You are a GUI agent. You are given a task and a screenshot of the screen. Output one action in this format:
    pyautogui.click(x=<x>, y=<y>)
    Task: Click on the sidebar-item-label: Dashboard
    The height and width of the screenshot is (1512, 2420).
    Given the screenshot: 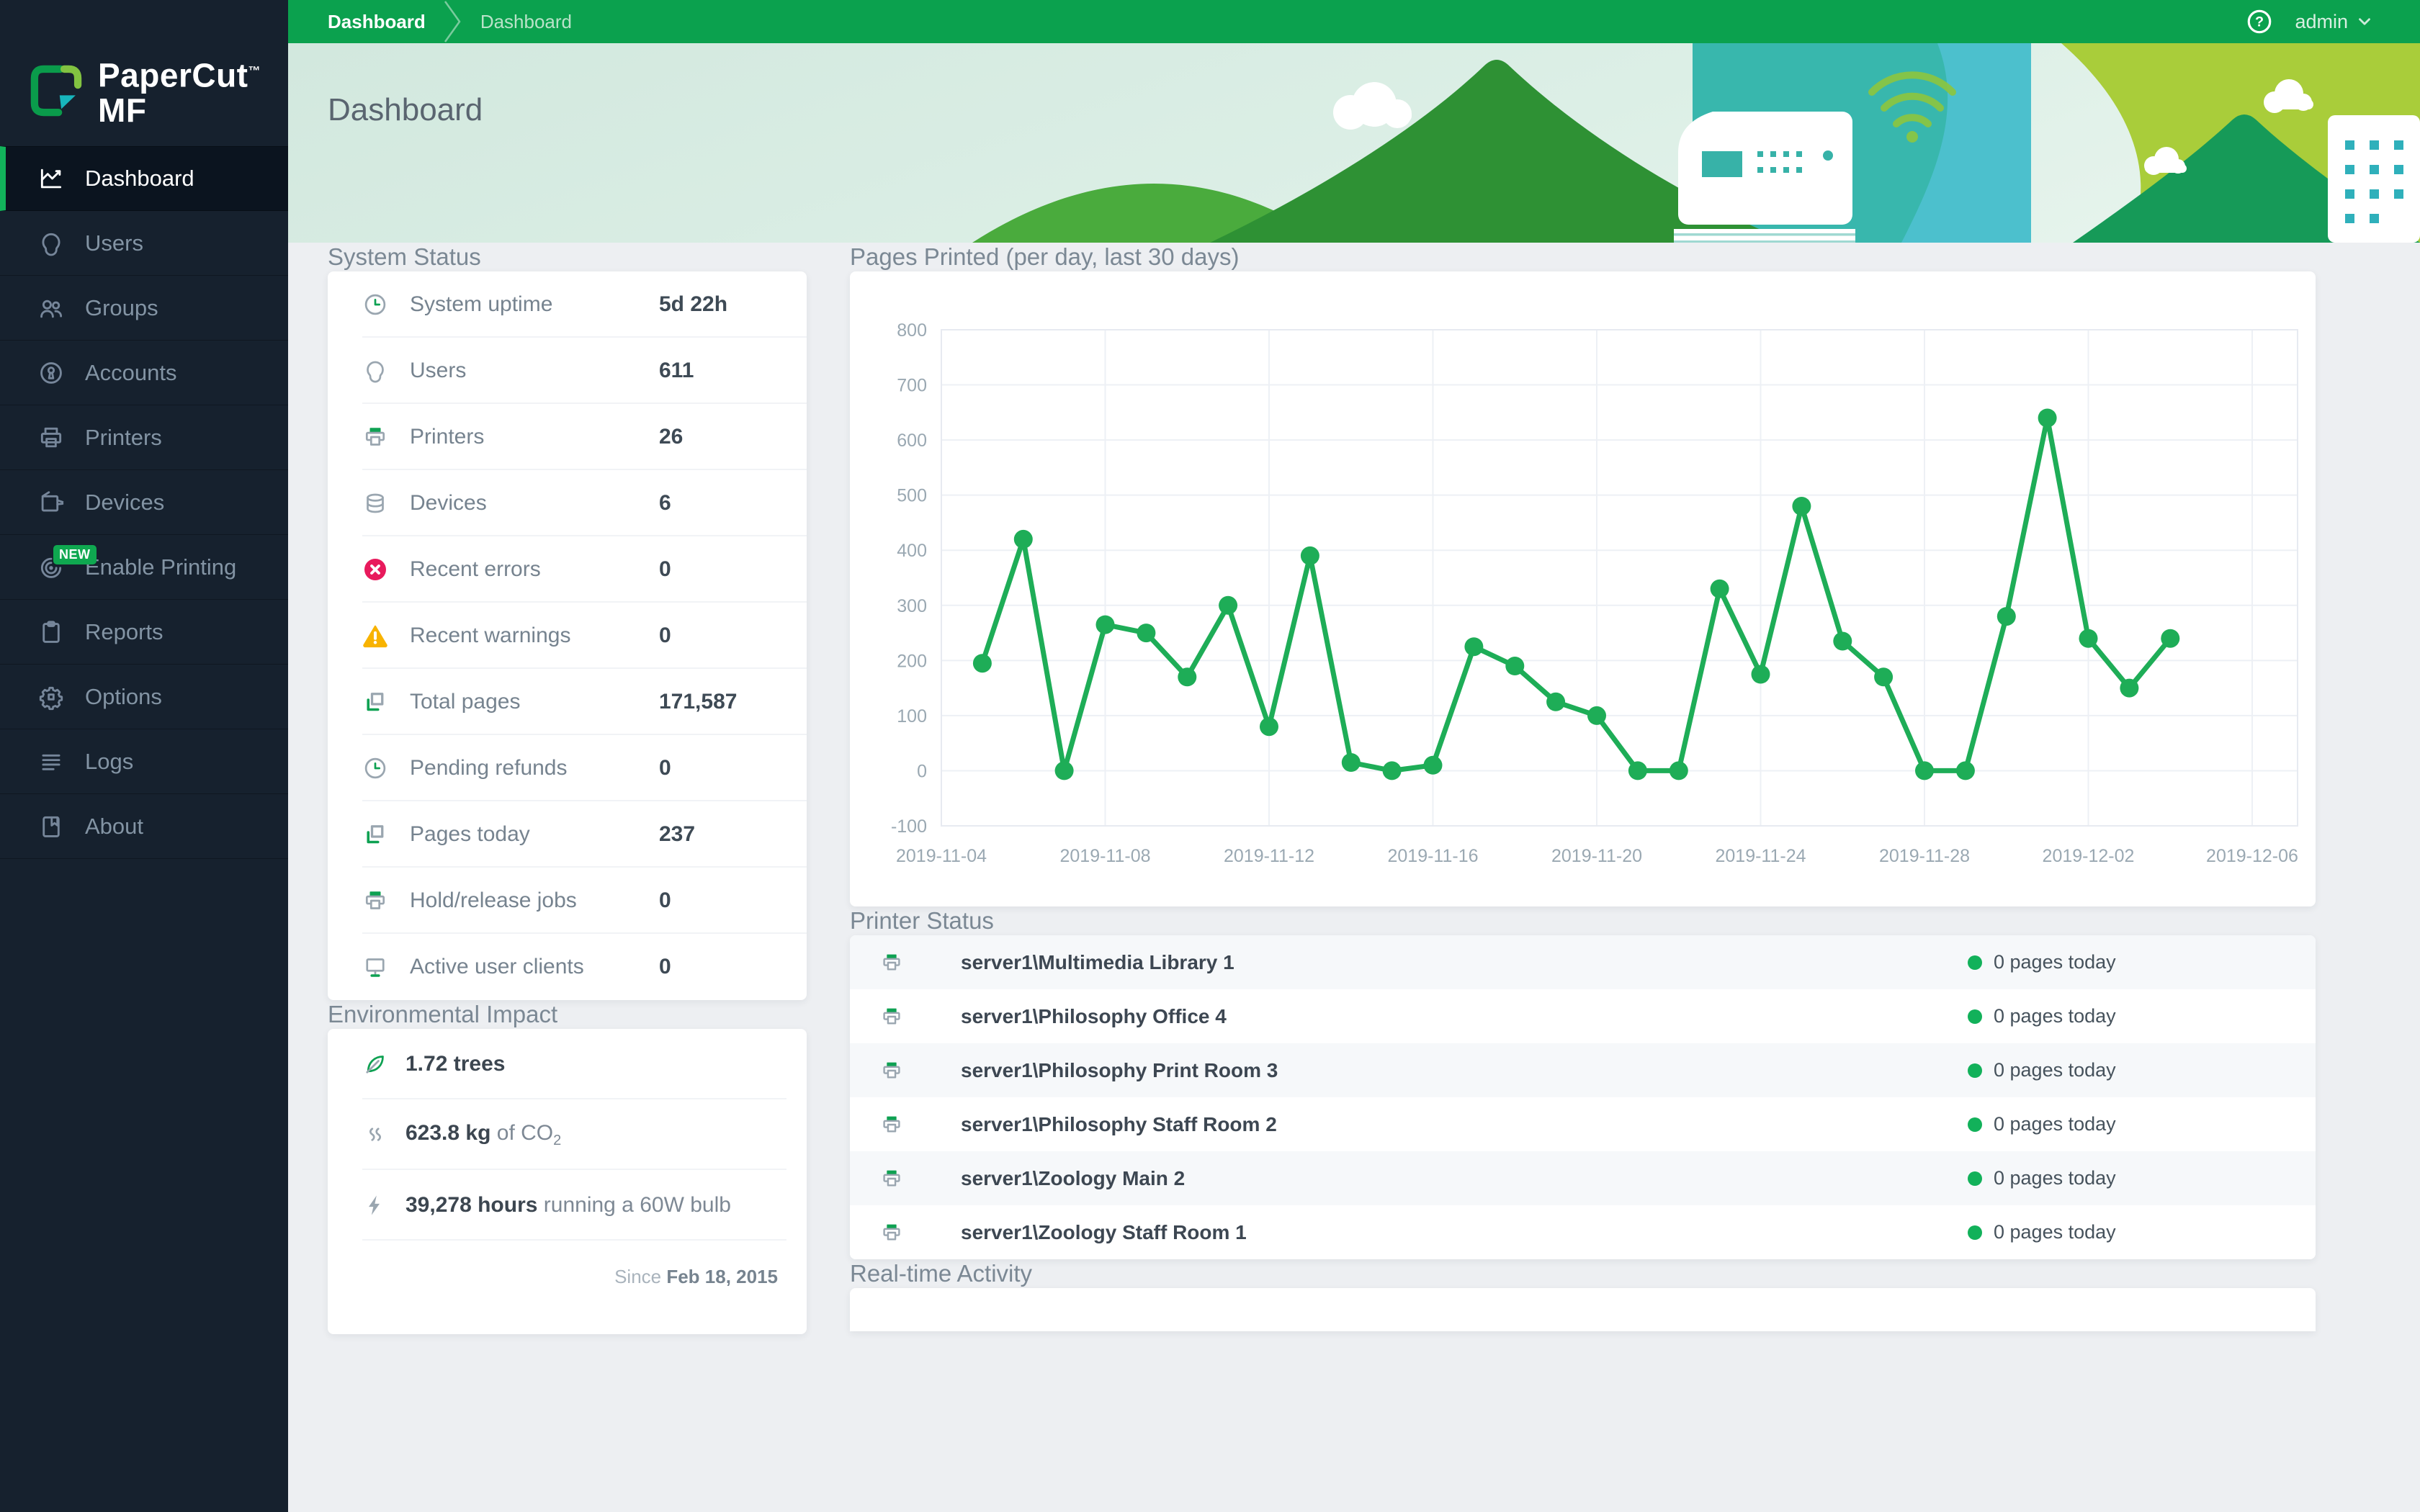 What is the action you would take?
    pyautogui.click(x=139, y=178)
    